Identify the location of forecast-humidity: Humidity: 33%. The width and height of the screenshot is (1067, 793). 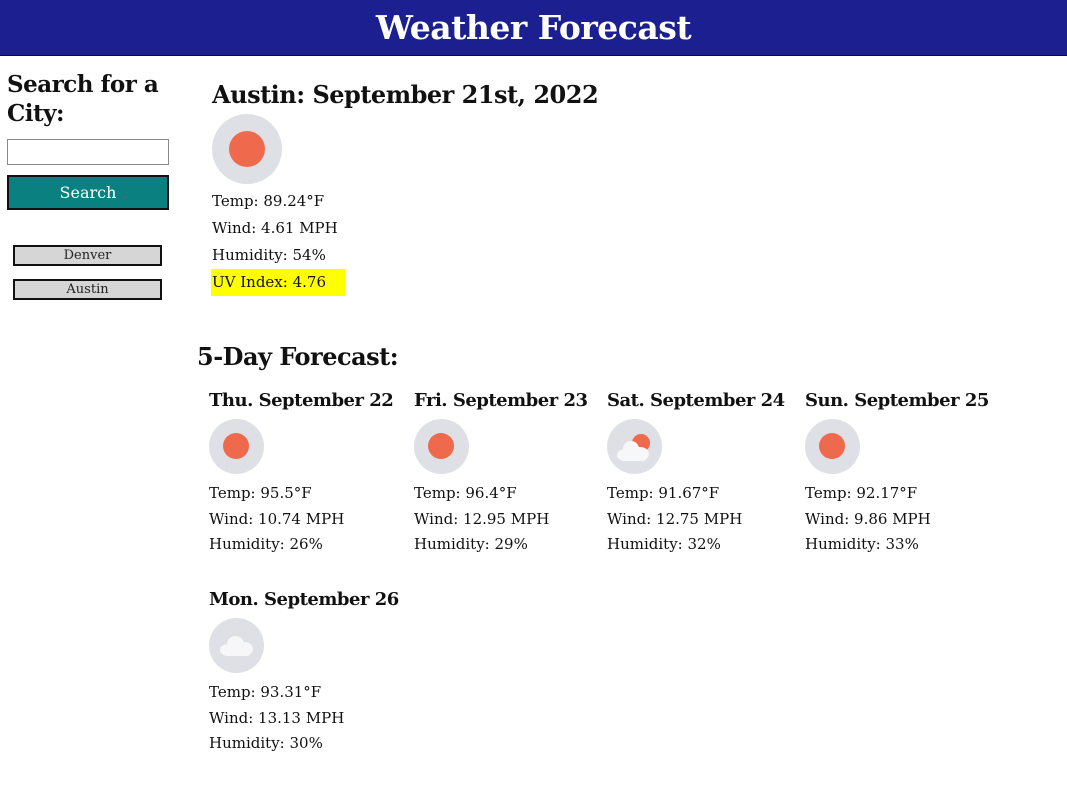
(862, 544).